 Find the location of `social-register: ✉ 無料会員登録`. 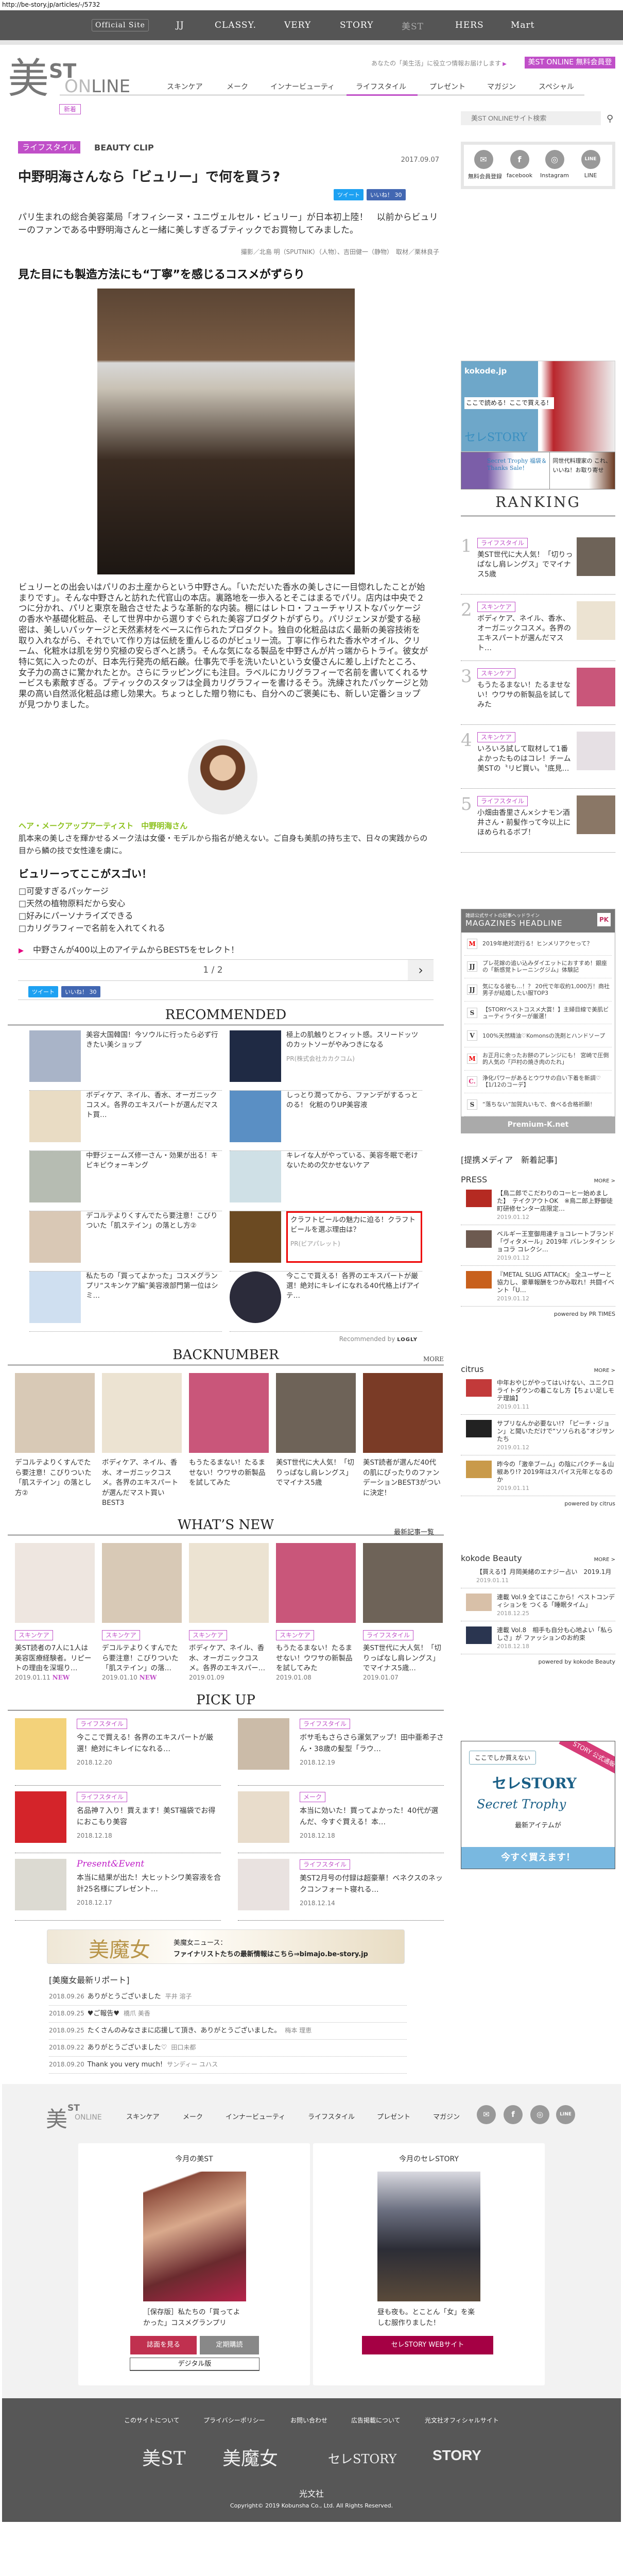

social-register: ✉ 無料会員登録 is located at coordinates (485, 165).